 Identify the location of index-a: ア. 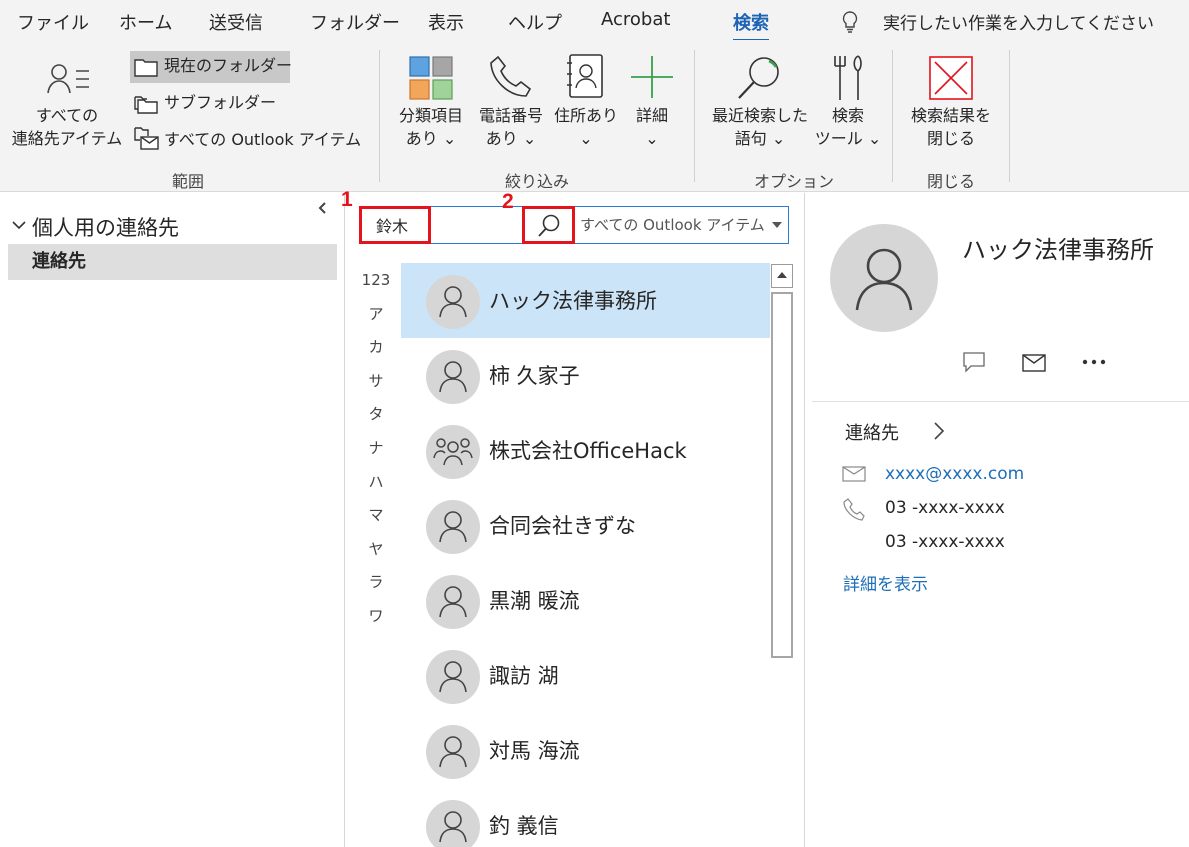
(376, 319).